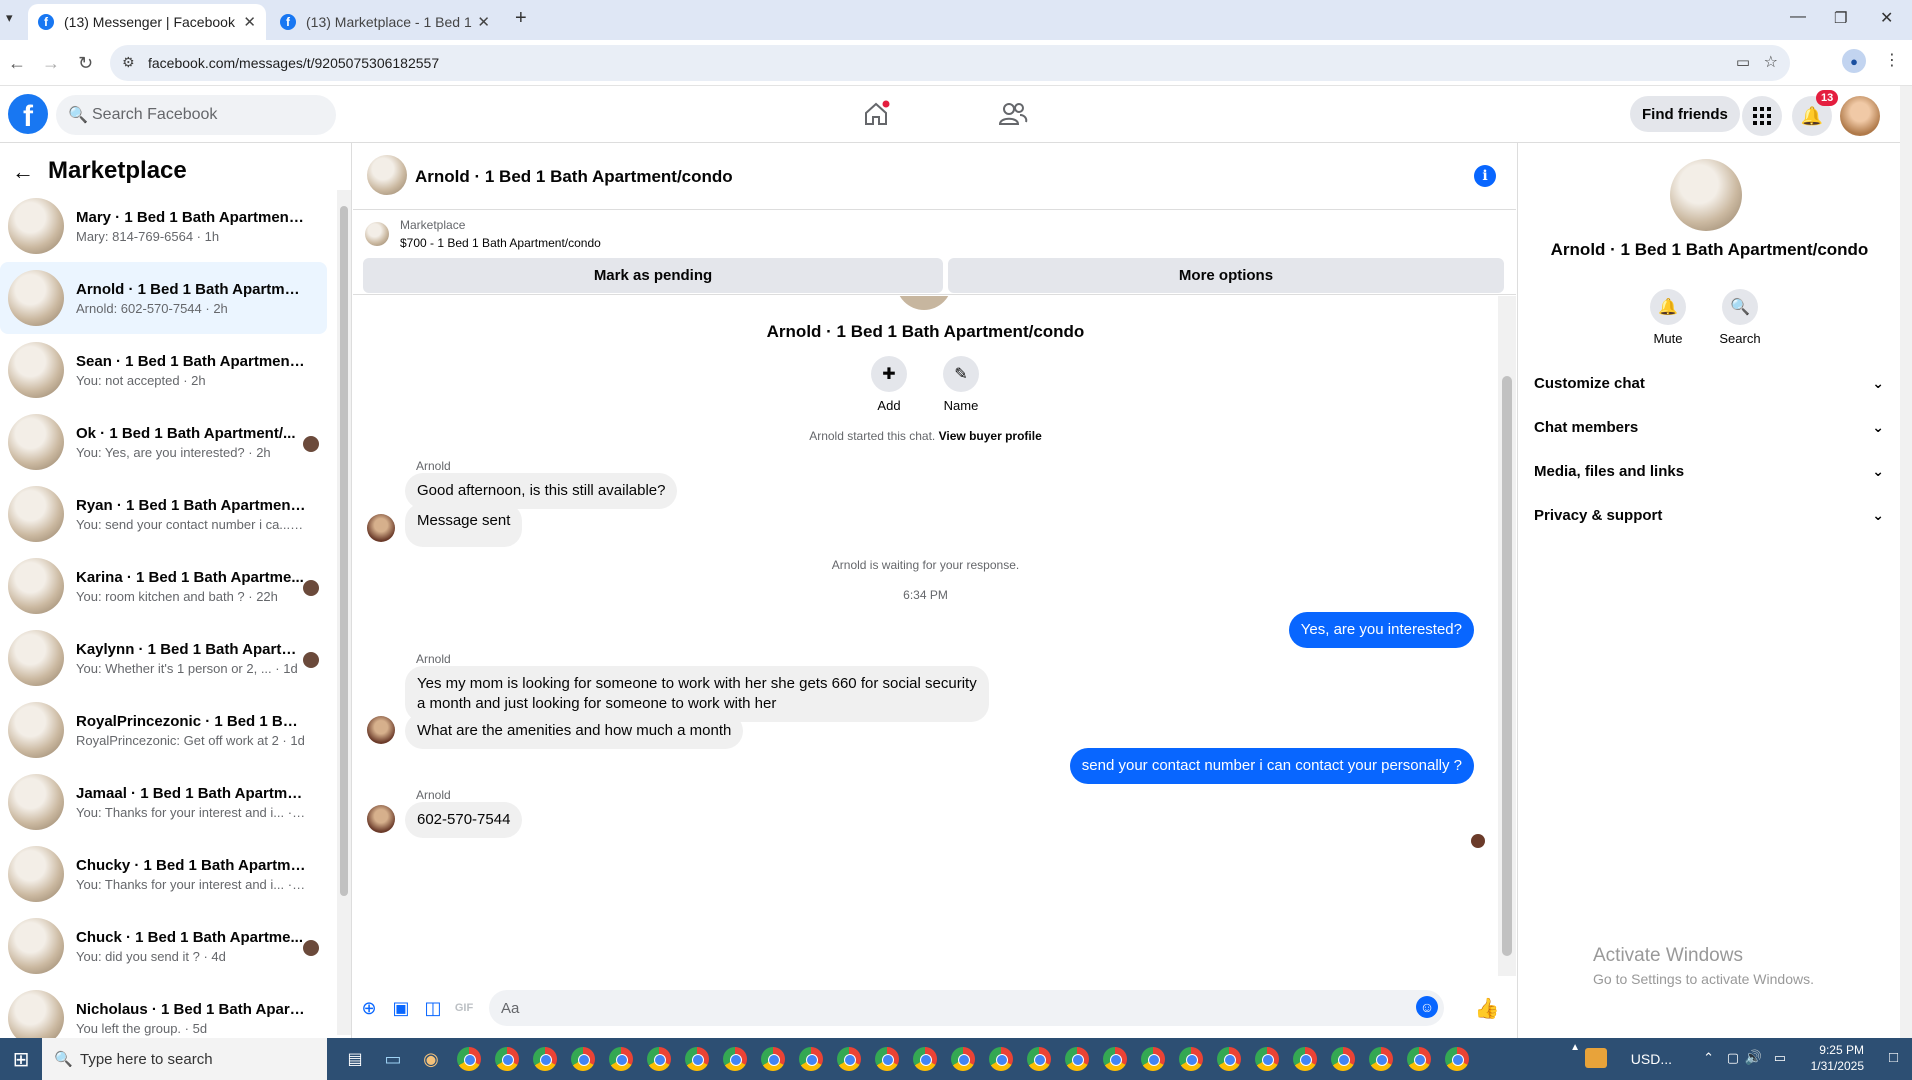 The height and width of the screenshot is (1080, 1912). Describe the element at coordinates (1837, 1058) in the screenshot. I see `clock: 9:25 PM 1/31/2025` at that location.